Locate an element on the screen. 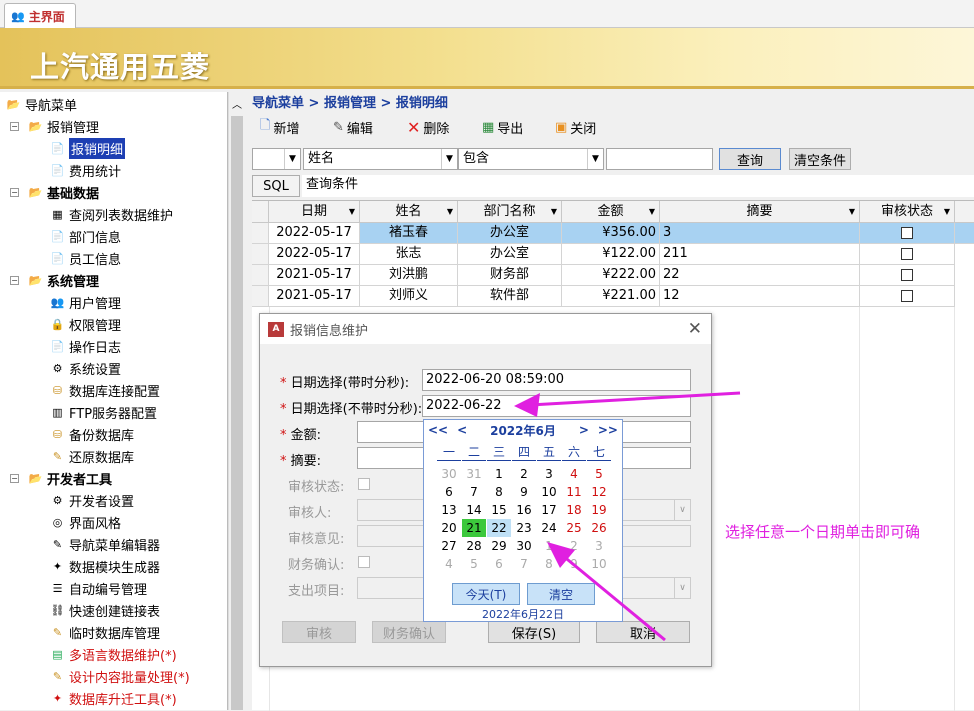  annotation-text: 选择任意一个日期单击即可确 is located at coordinates (823, 532).